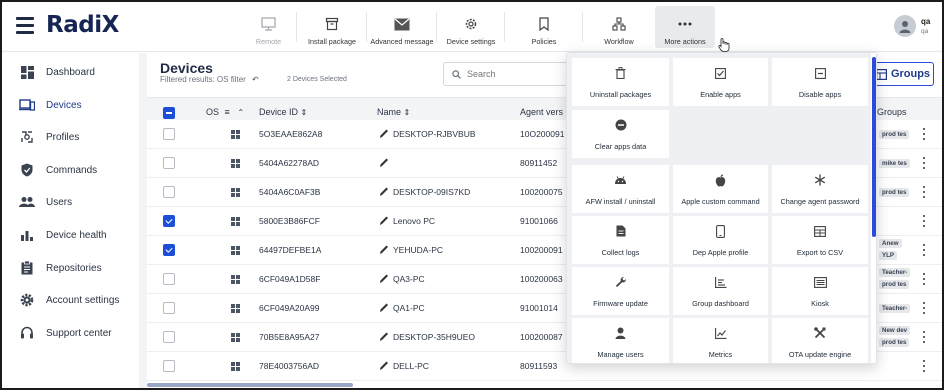  Describe the element at coordinates (70, 300) in the screenshot. I see `sidebar-item-account-settings: Account settings` at that location.